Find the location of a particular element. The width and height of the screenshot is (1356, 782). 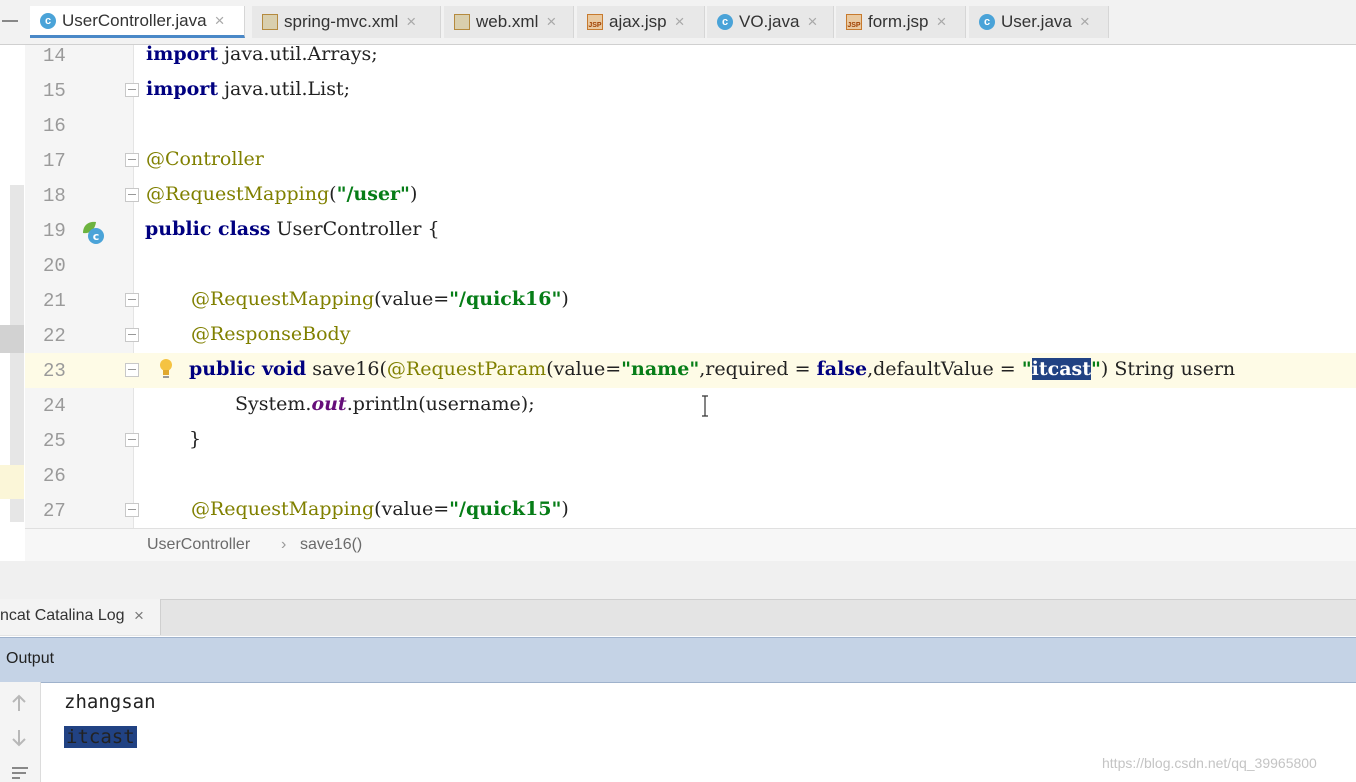

code-line: 21 @RequestMapping(value="/quick16") is located at coordinates (690, 301).